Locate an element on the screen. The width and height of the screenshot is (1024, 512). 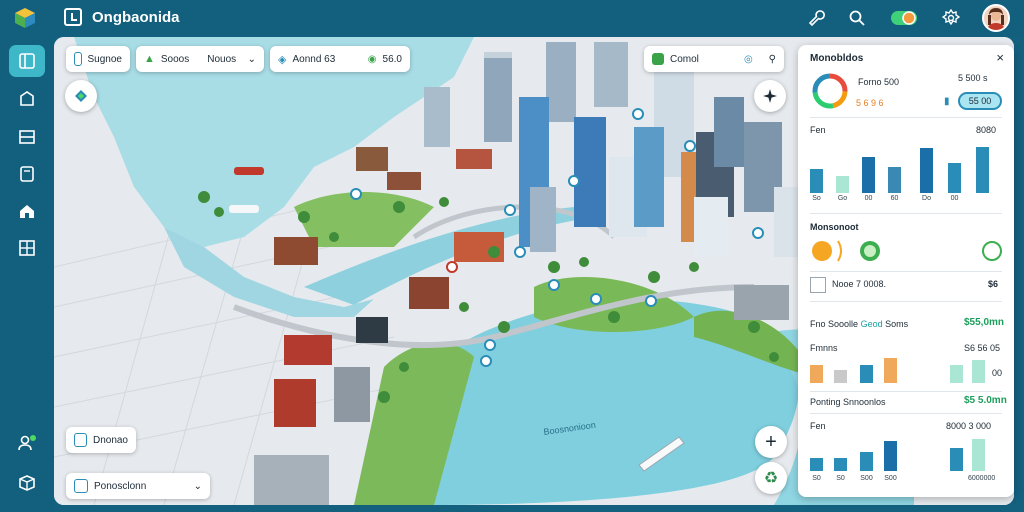
layer-chip: Sugnoe is located at coordinates (98, 59).